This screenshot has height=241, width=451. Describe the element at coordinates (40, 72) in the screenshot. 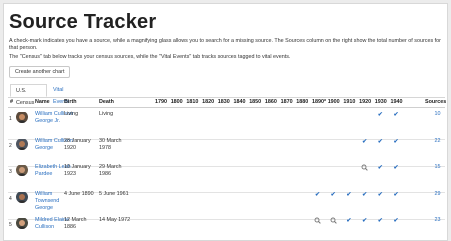

I see `create-another-chart-button: Create another chart` at that location.